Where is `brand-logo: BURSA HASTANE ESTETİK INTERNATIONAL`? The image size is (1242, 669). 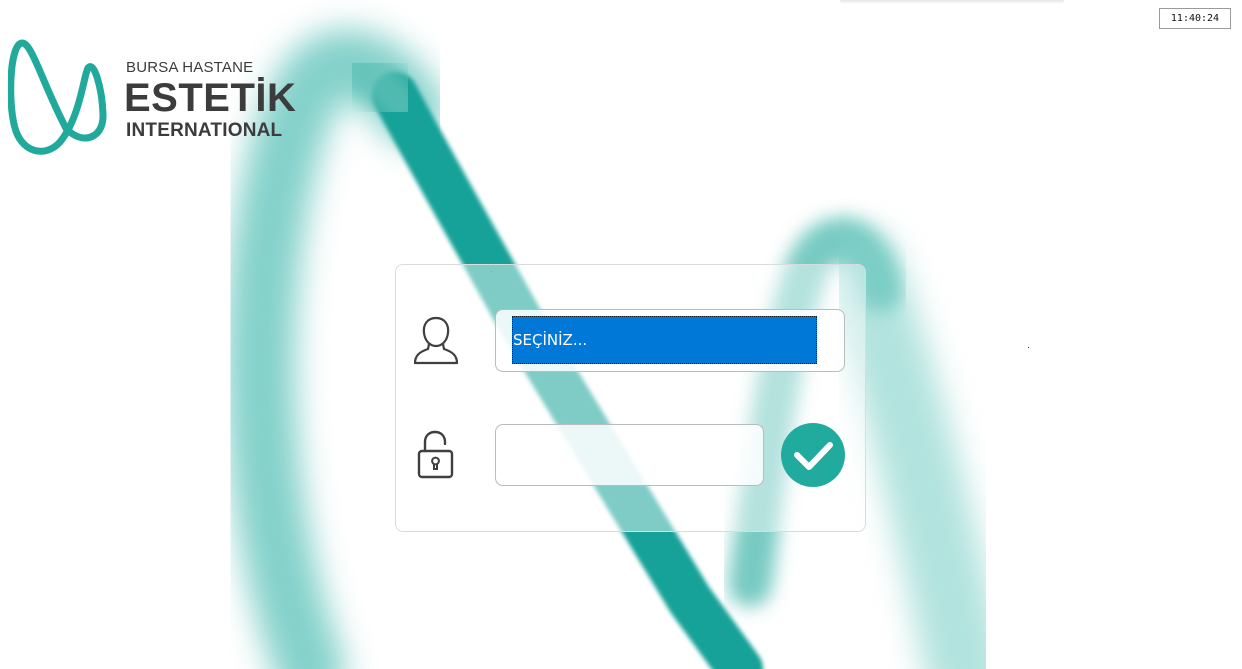
brand-logo: BURSA HASTANE ESTETİK INTERNATIONAL is located at coordinates (152, 98).